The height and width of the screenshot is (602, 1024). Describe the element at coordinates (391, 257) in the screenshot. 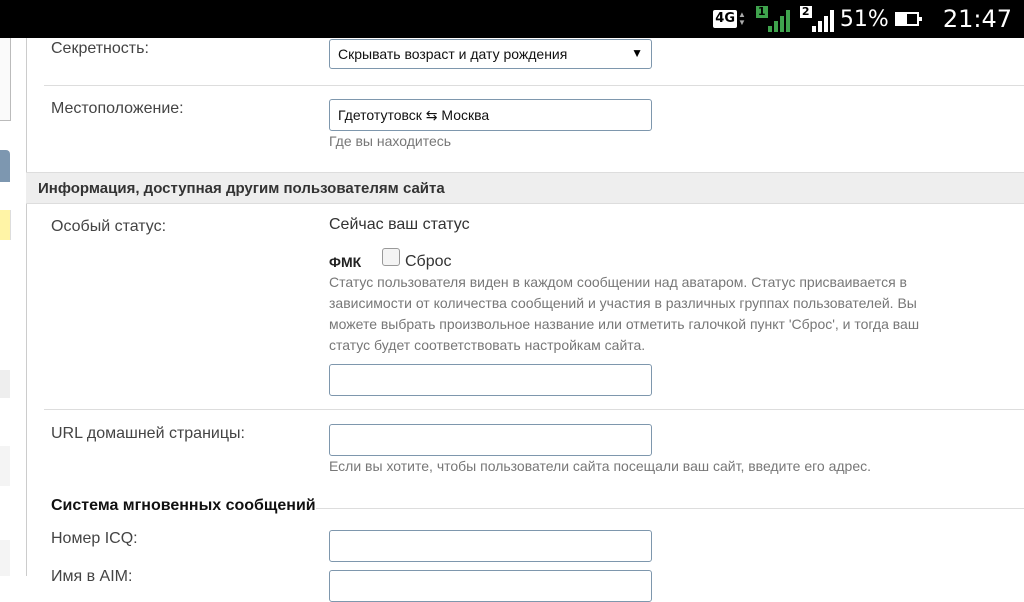

I see `reset-status-checkbox` at that location.